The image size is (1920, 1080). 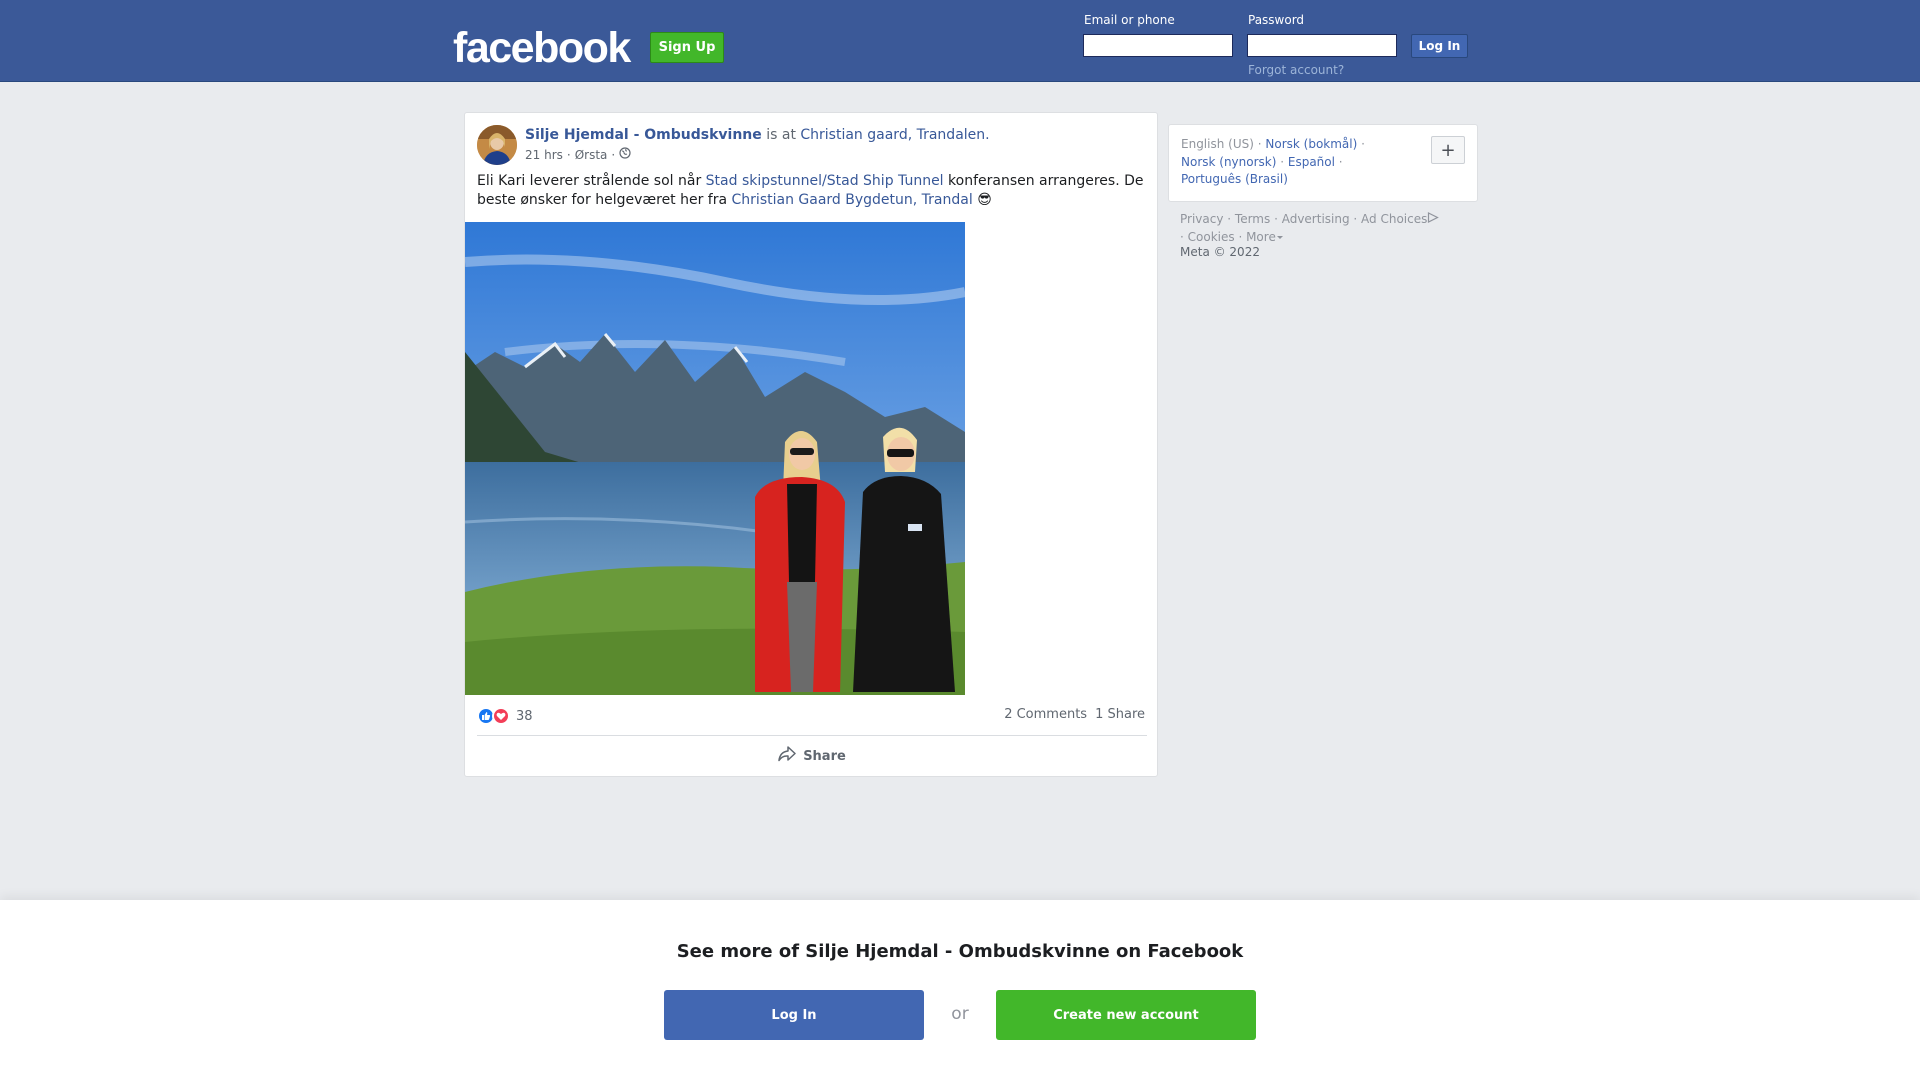 What do you see at coordinates (812, 735) in the screenshot?
I see `divider` at bounding box center [812, 735].